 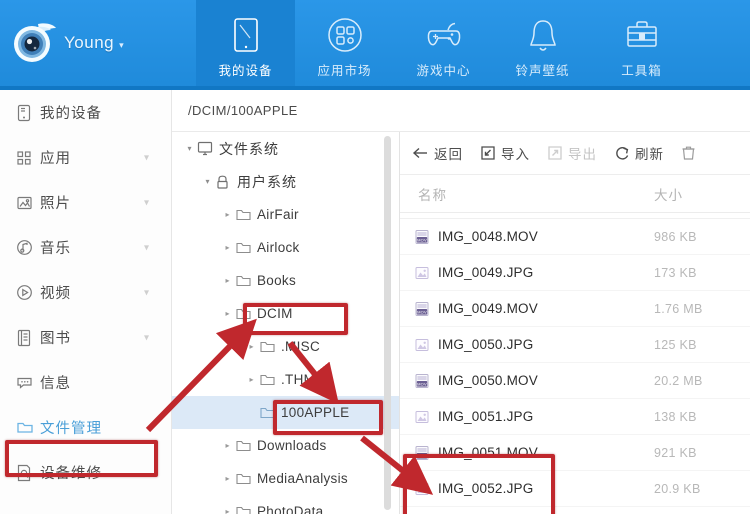 What do you see at coordinates (245, 71) in the screenshot?
I see `nav-label: 我的设备` at bounding box center [245, 71].